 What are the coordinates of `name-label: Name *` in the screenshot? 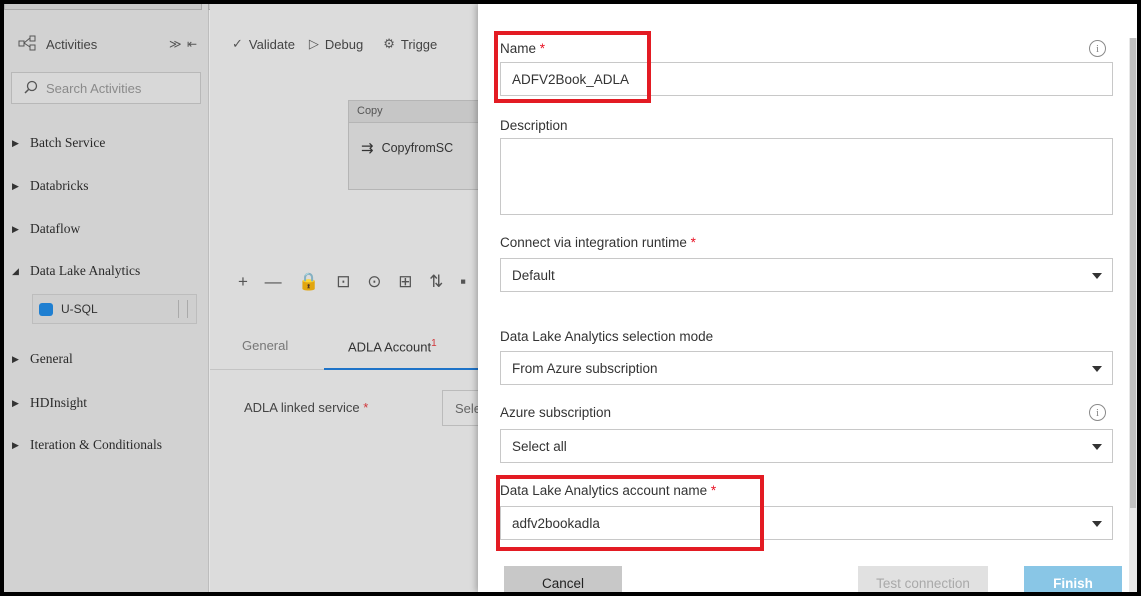 It's located at (522, 48).